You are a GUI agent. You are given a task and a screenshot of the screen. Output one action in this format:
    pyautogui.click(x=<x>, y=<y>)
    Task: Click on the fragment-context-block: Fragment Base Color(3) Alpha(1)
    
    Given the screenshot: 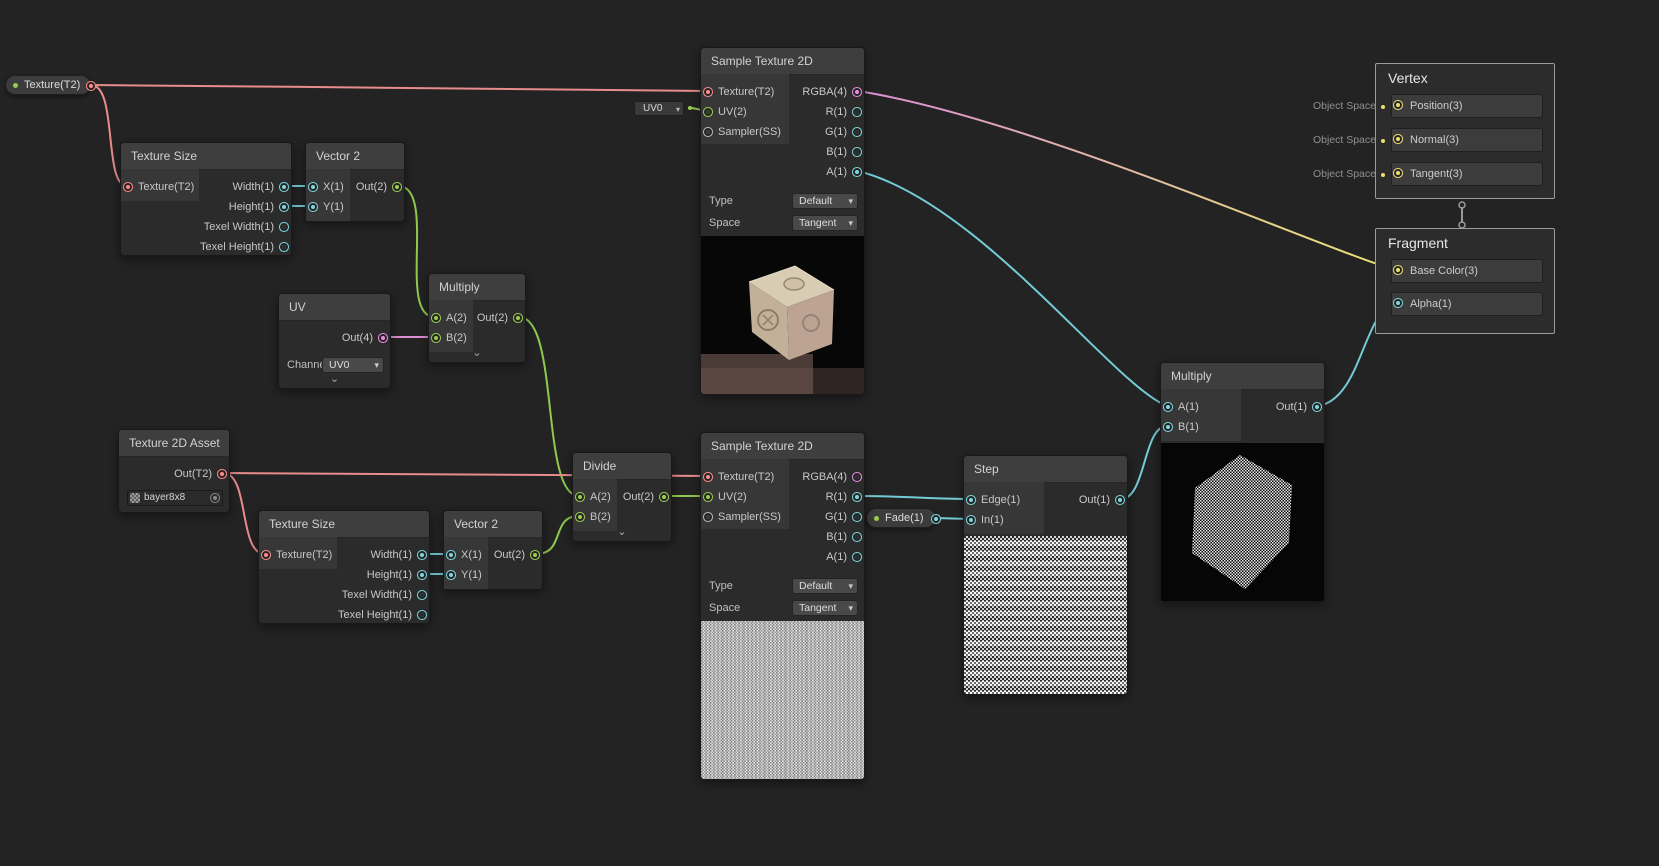 What is the action you would take?
    pyautogui.click(x=1465, y=281)
    